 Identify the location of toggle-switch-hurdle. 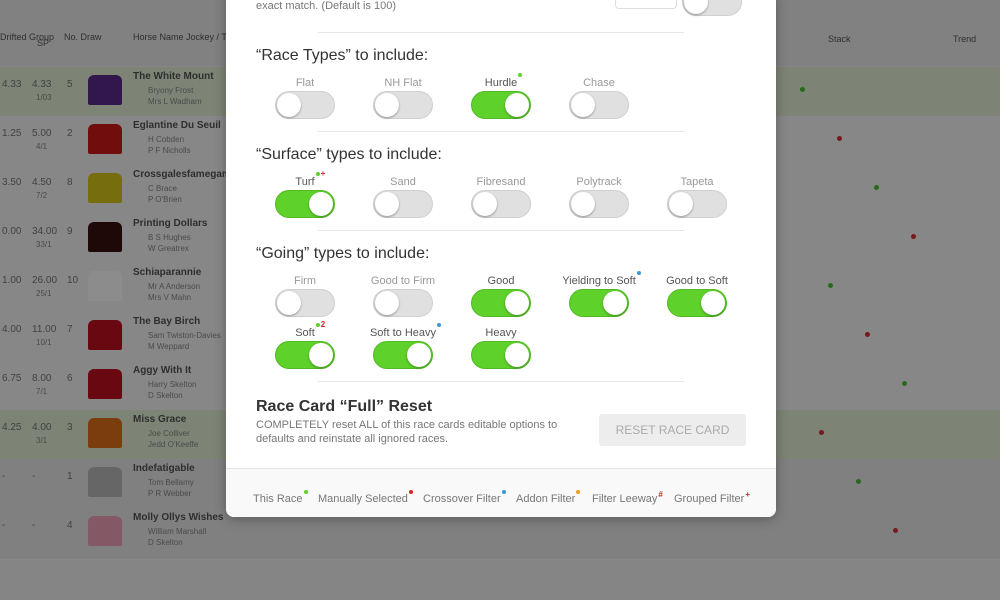
(501, 105).